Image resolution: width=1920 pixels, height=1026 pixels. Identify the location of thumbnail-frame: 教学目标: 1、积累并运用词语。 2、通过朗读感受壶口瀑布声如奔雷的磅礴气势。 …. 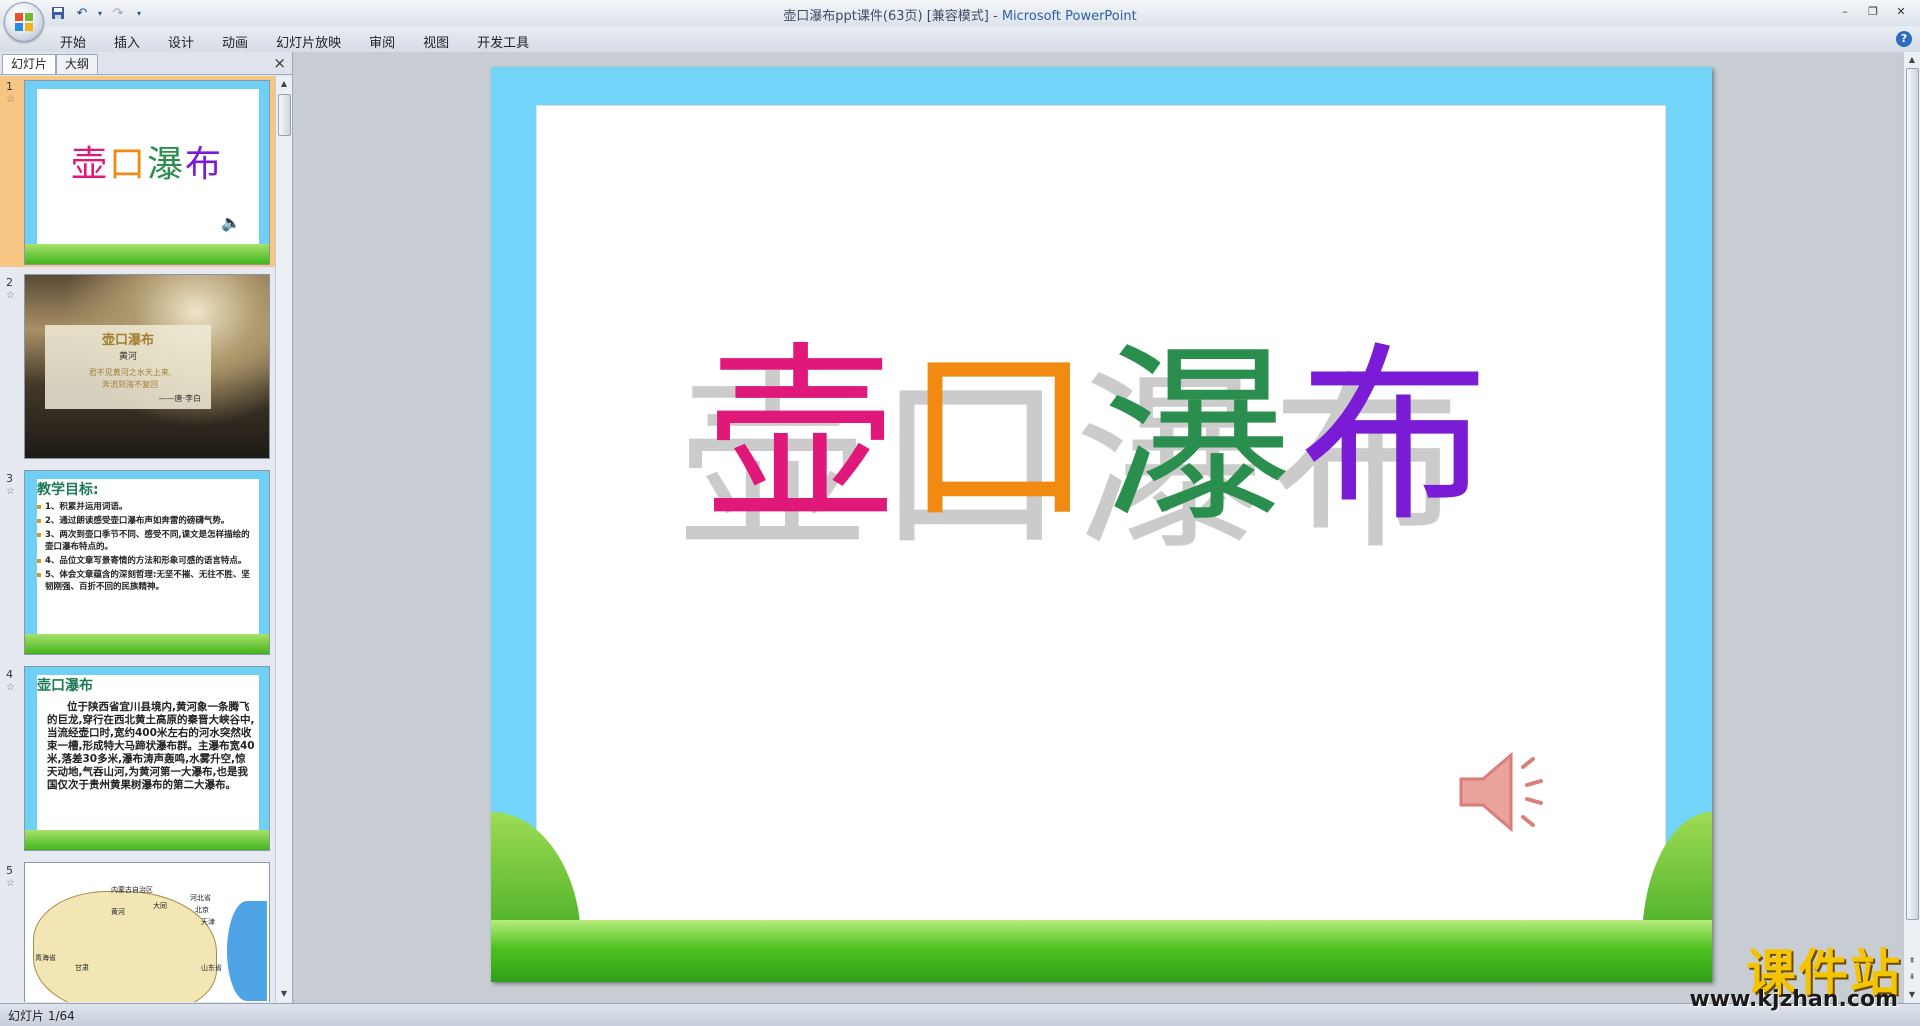
(147, 562).